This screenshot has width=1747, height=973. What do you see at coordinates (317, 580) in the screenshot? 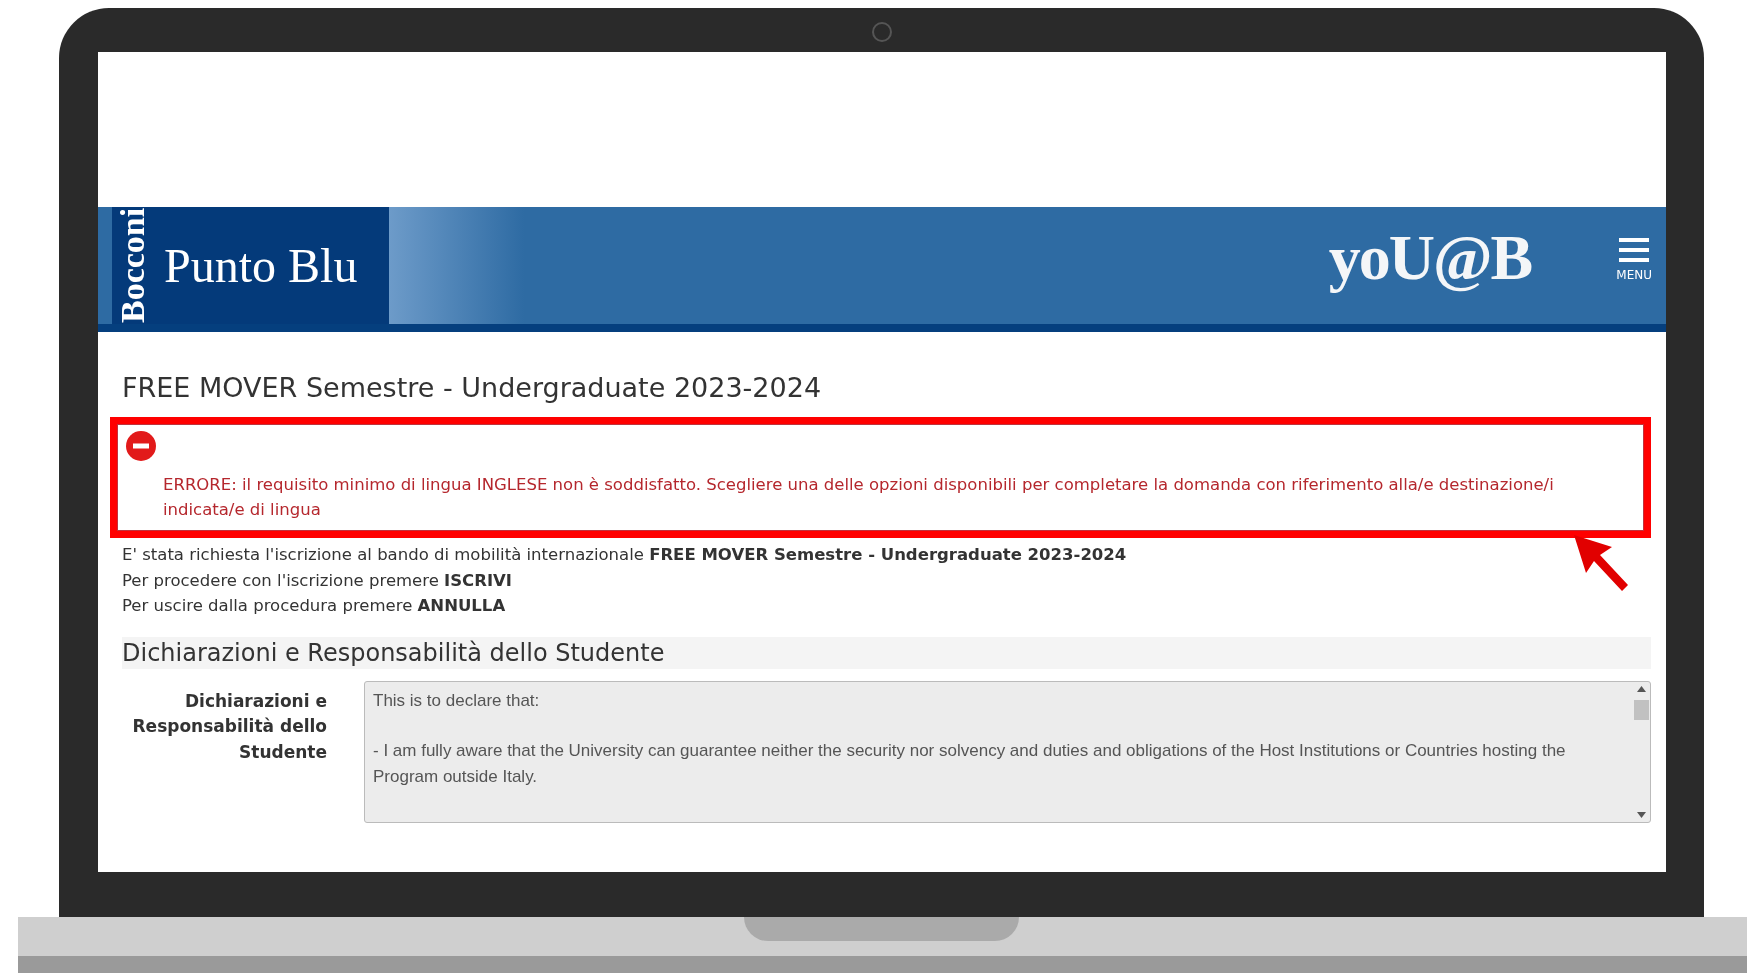
I see `info-line: Per procedere con l'iscrizione premere ISCRIVI` at bounding box center [317, 580].